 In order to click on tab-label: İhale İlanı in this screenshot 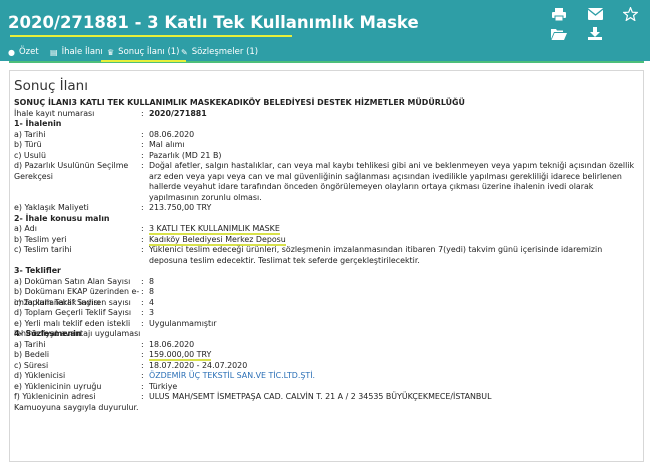, I will do `click(82, 52)`.